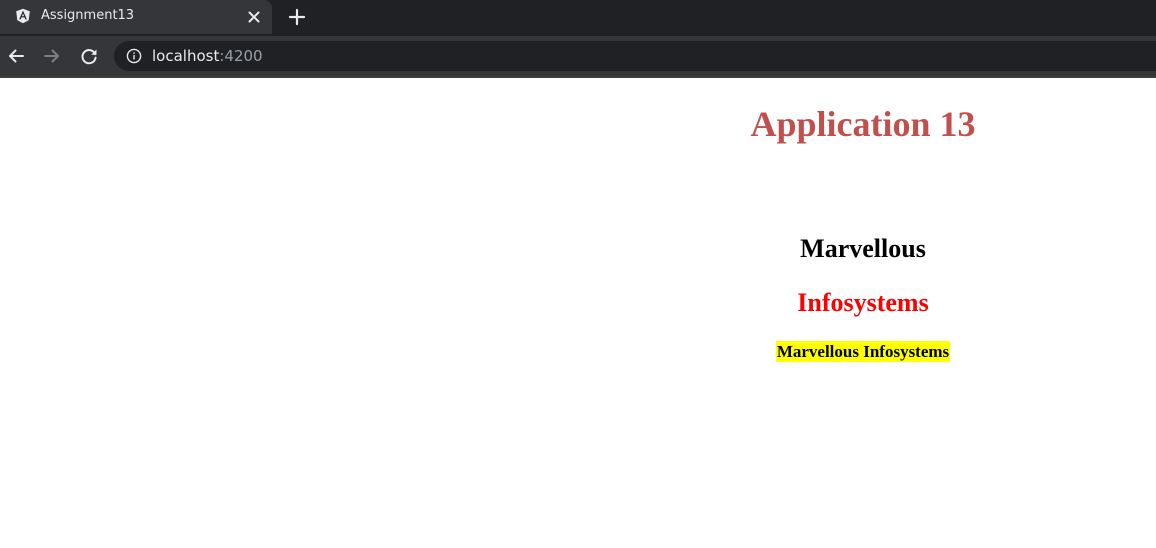 This screenshot has width=1156, height=548. I want to click on highlighted-text: Marvellous Infosystems, so click(863, 351).